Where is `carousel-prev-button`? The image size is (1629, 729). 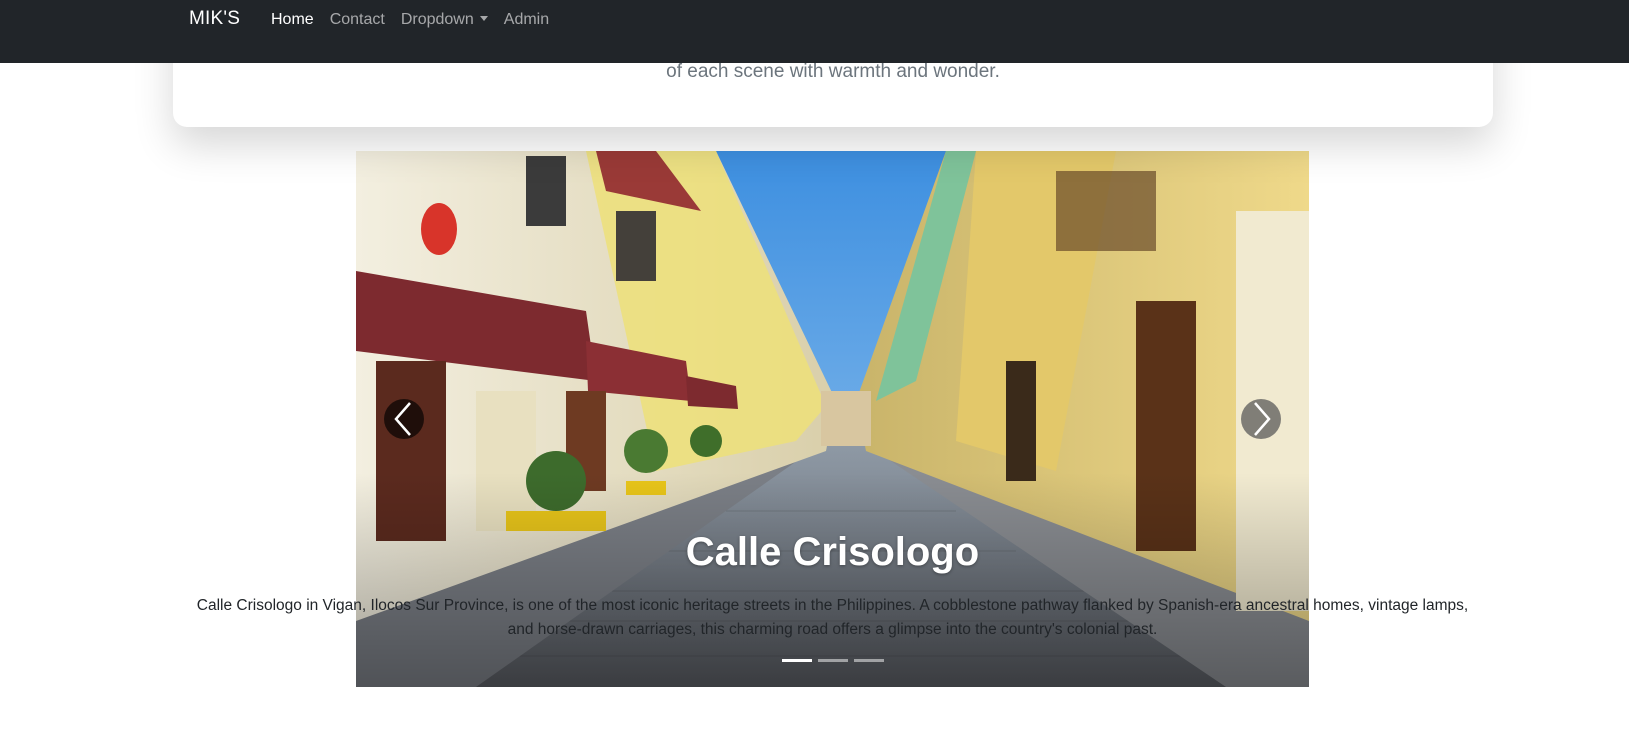 carousel-prev-button is located at coordinates (404, 419).